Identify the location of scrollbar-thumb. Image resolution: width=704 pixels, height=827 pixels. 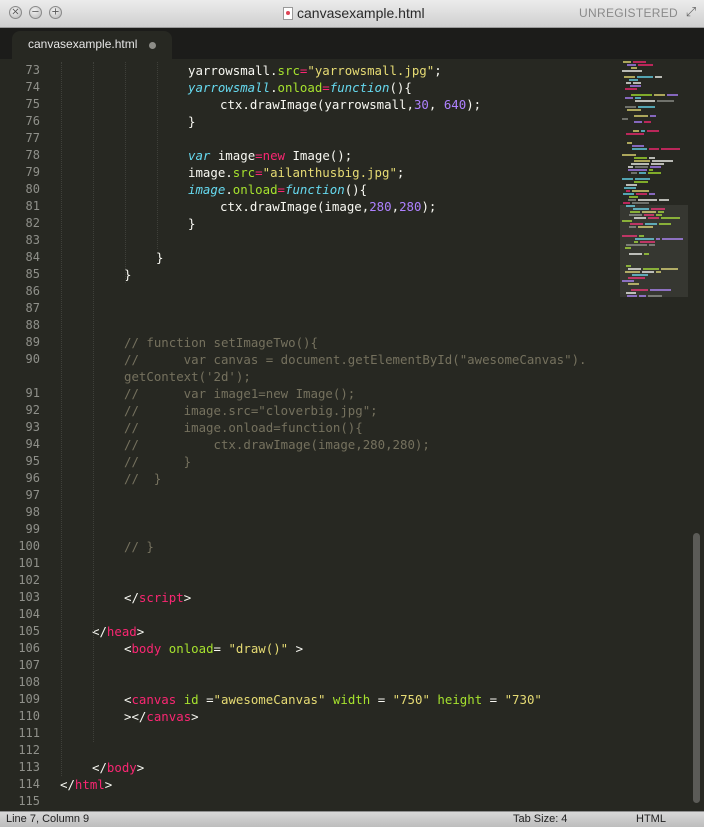
(696, 668).